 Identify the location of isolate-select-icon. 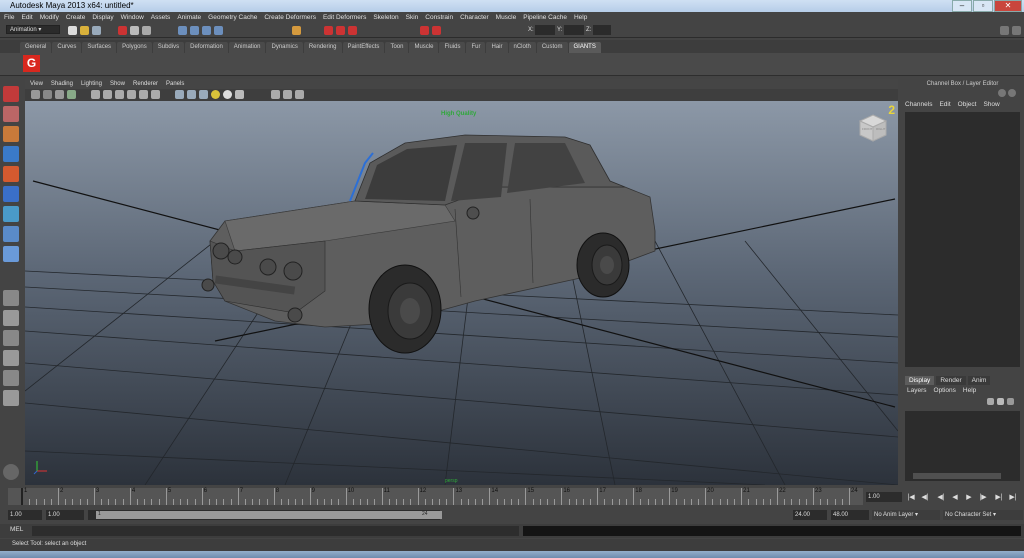
(275, 94).